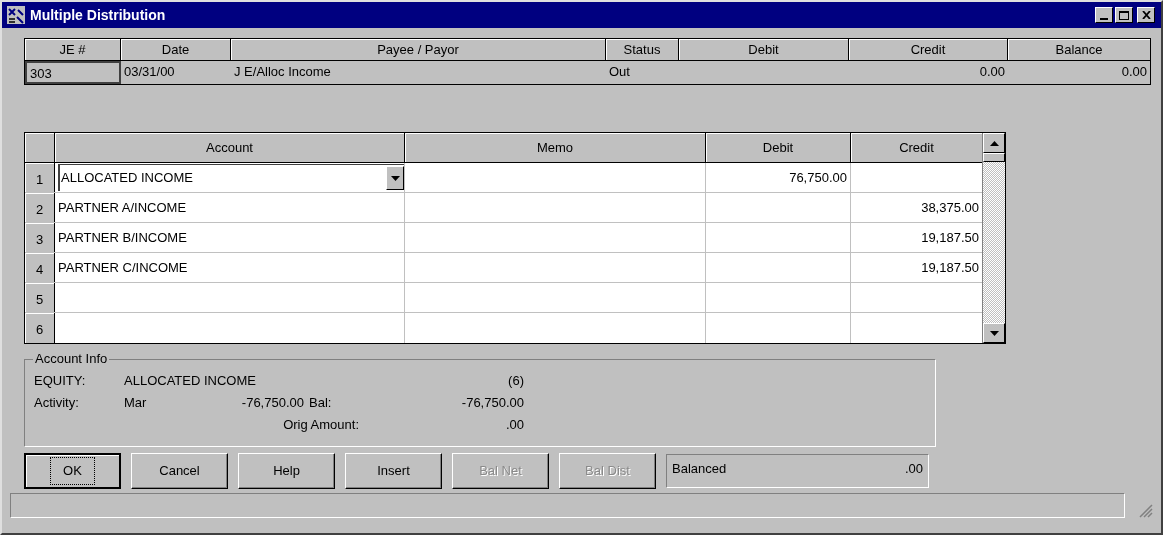  What do you see at coordinates (320, 425) in the screenshot?
I see `info-label: Orig Amount:` at bounding box center [320, 425].